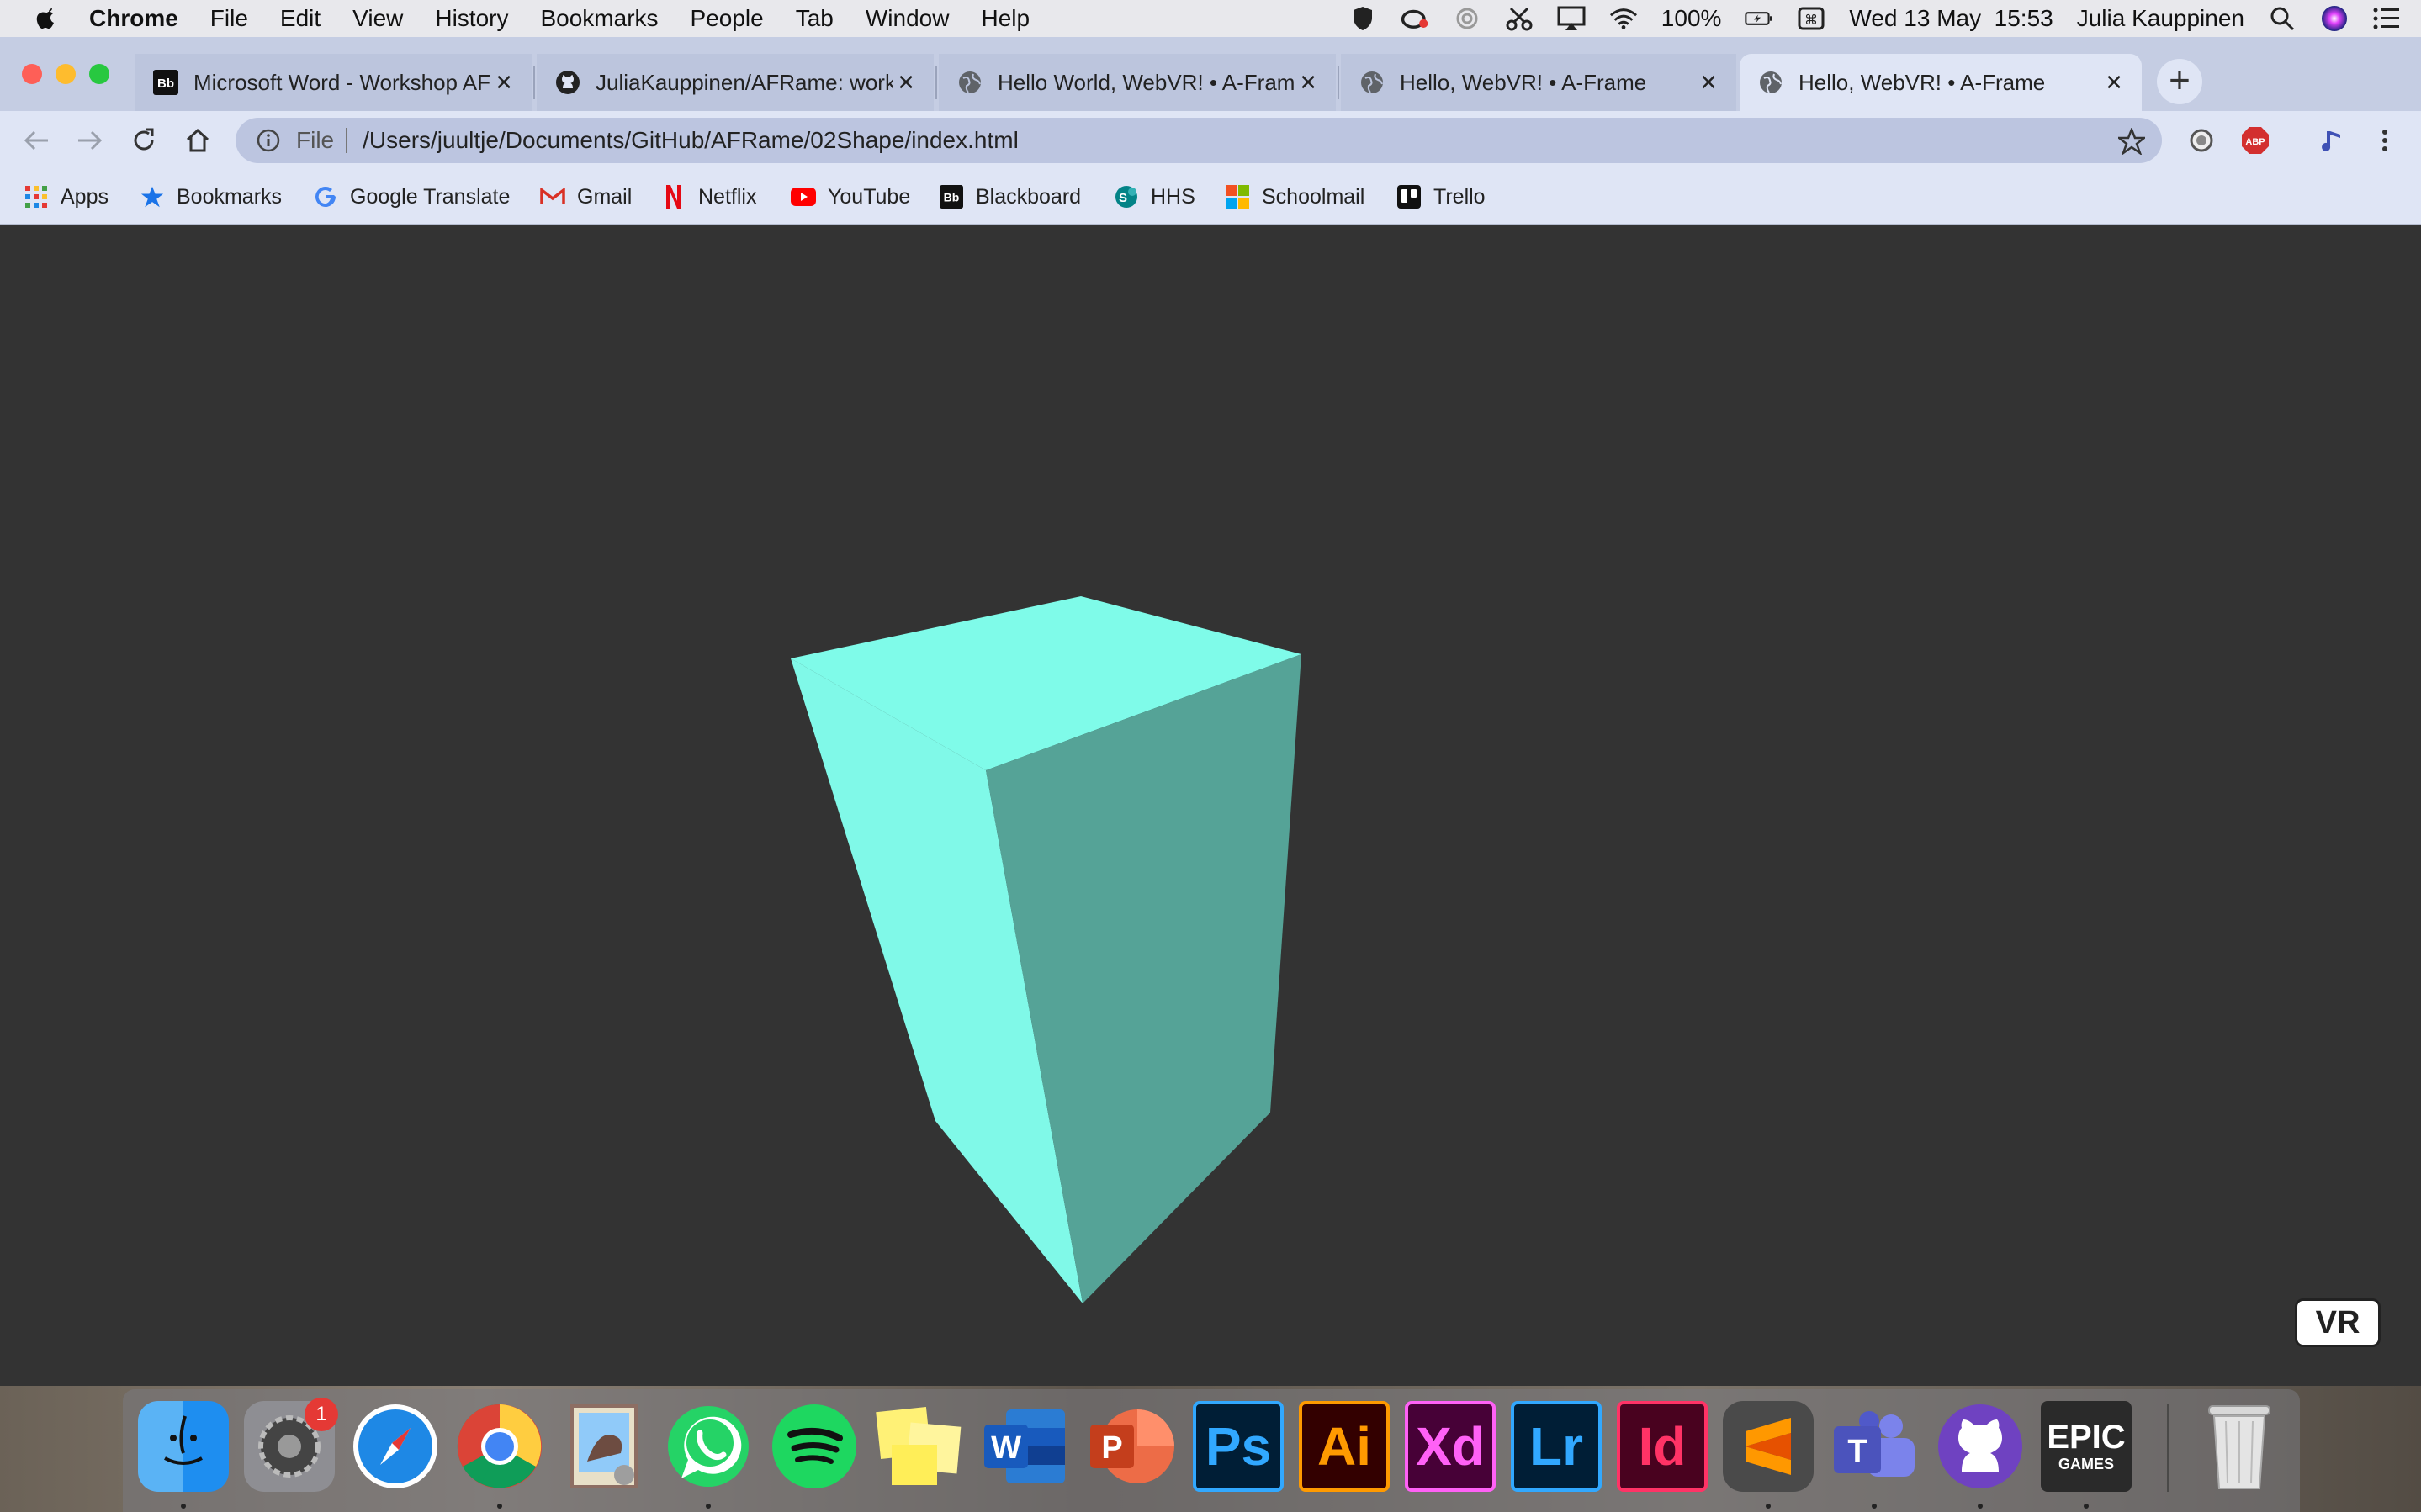  Describe the element at coordinates (1524, 82) in the screenshot. I see `tab-label: Hello, WebVR! • A-Frame` at that location.